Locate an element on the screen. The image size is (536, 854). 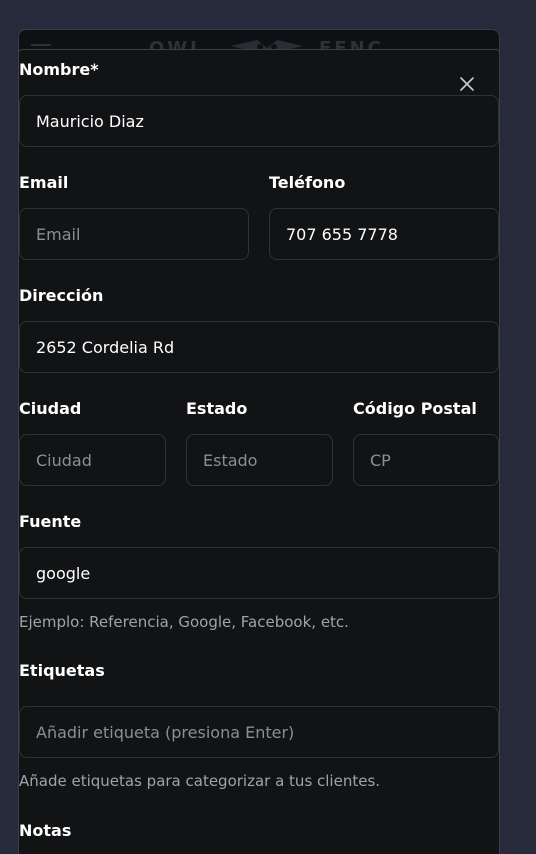
fuente-input: google is located at coordinates (259, 573).